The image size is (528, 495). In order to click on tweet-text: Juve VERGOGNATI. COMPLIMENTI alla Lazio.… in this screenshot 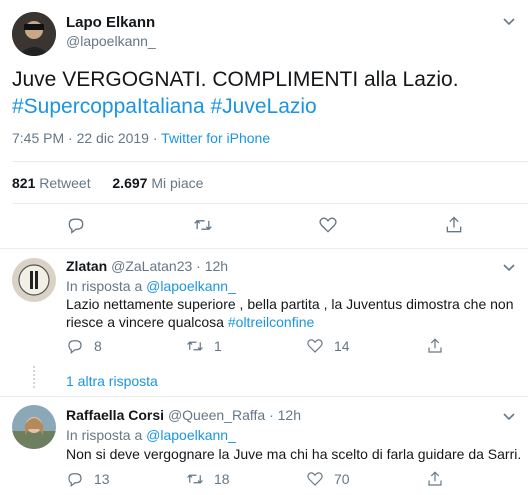, I will do `click(267, 93)`.